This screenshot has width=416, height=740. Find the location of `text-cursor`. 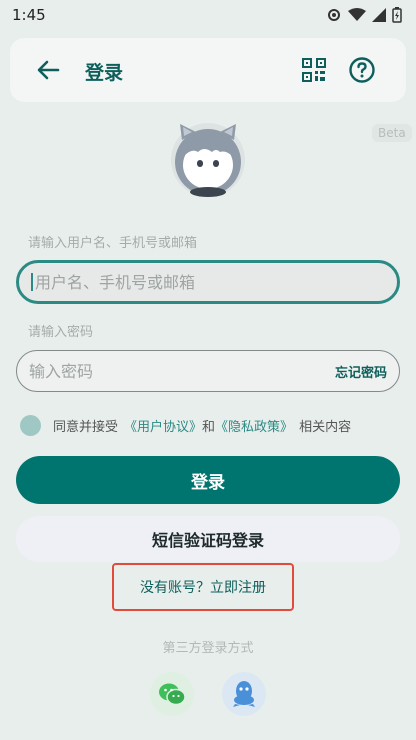

text-cursor is located at coordinates (32, 282).